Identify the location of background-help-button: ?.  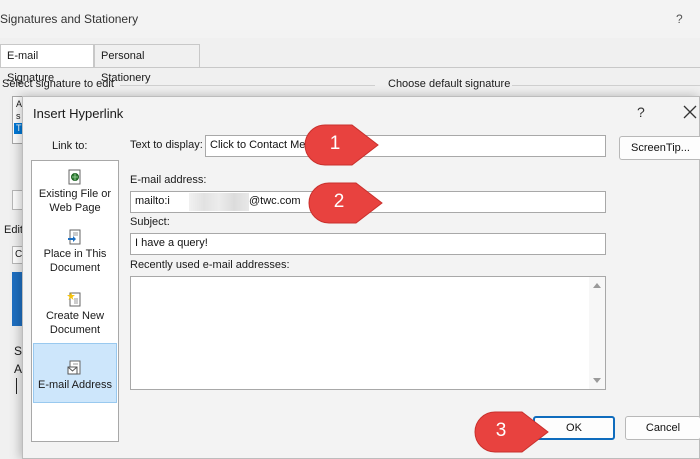
(679, 19).